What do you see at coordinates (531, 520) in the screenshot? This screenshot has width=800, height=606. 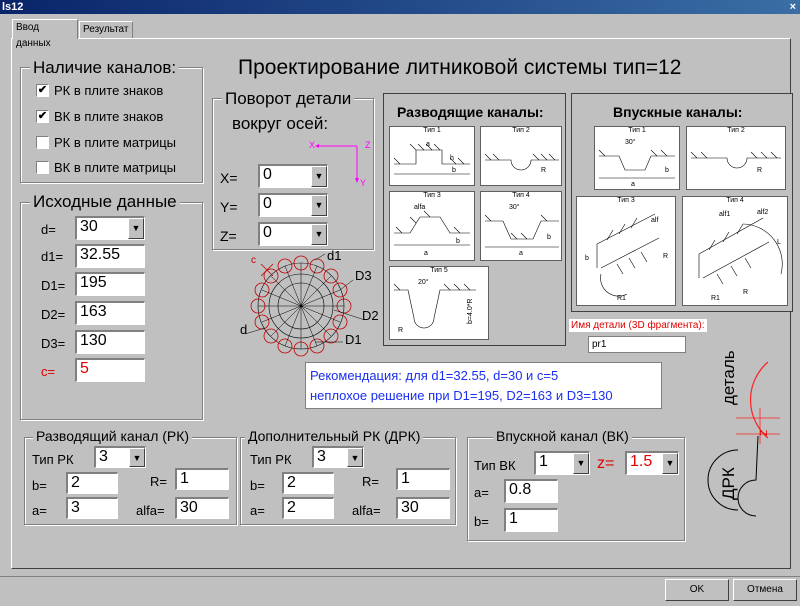 I see `vk-b-input: 1` at bounding box center [531, 520].